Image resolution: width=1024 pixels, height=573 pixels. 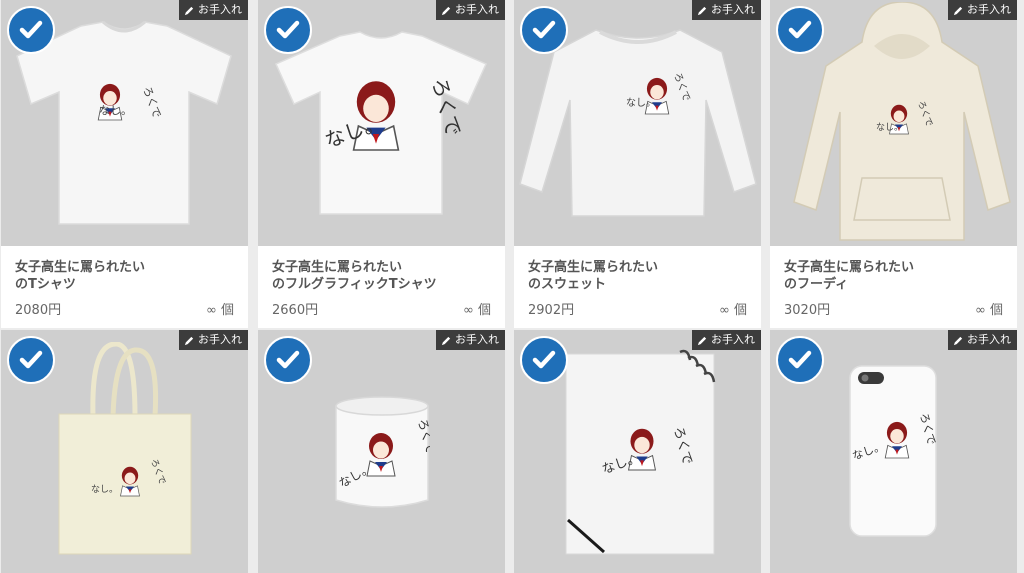 I want to click on product-card-hoodie: お手入れ ろくで なし。 女子高生に罵られたい のフーディ 3020円 ∞ 個, so click(x=893, y=164).